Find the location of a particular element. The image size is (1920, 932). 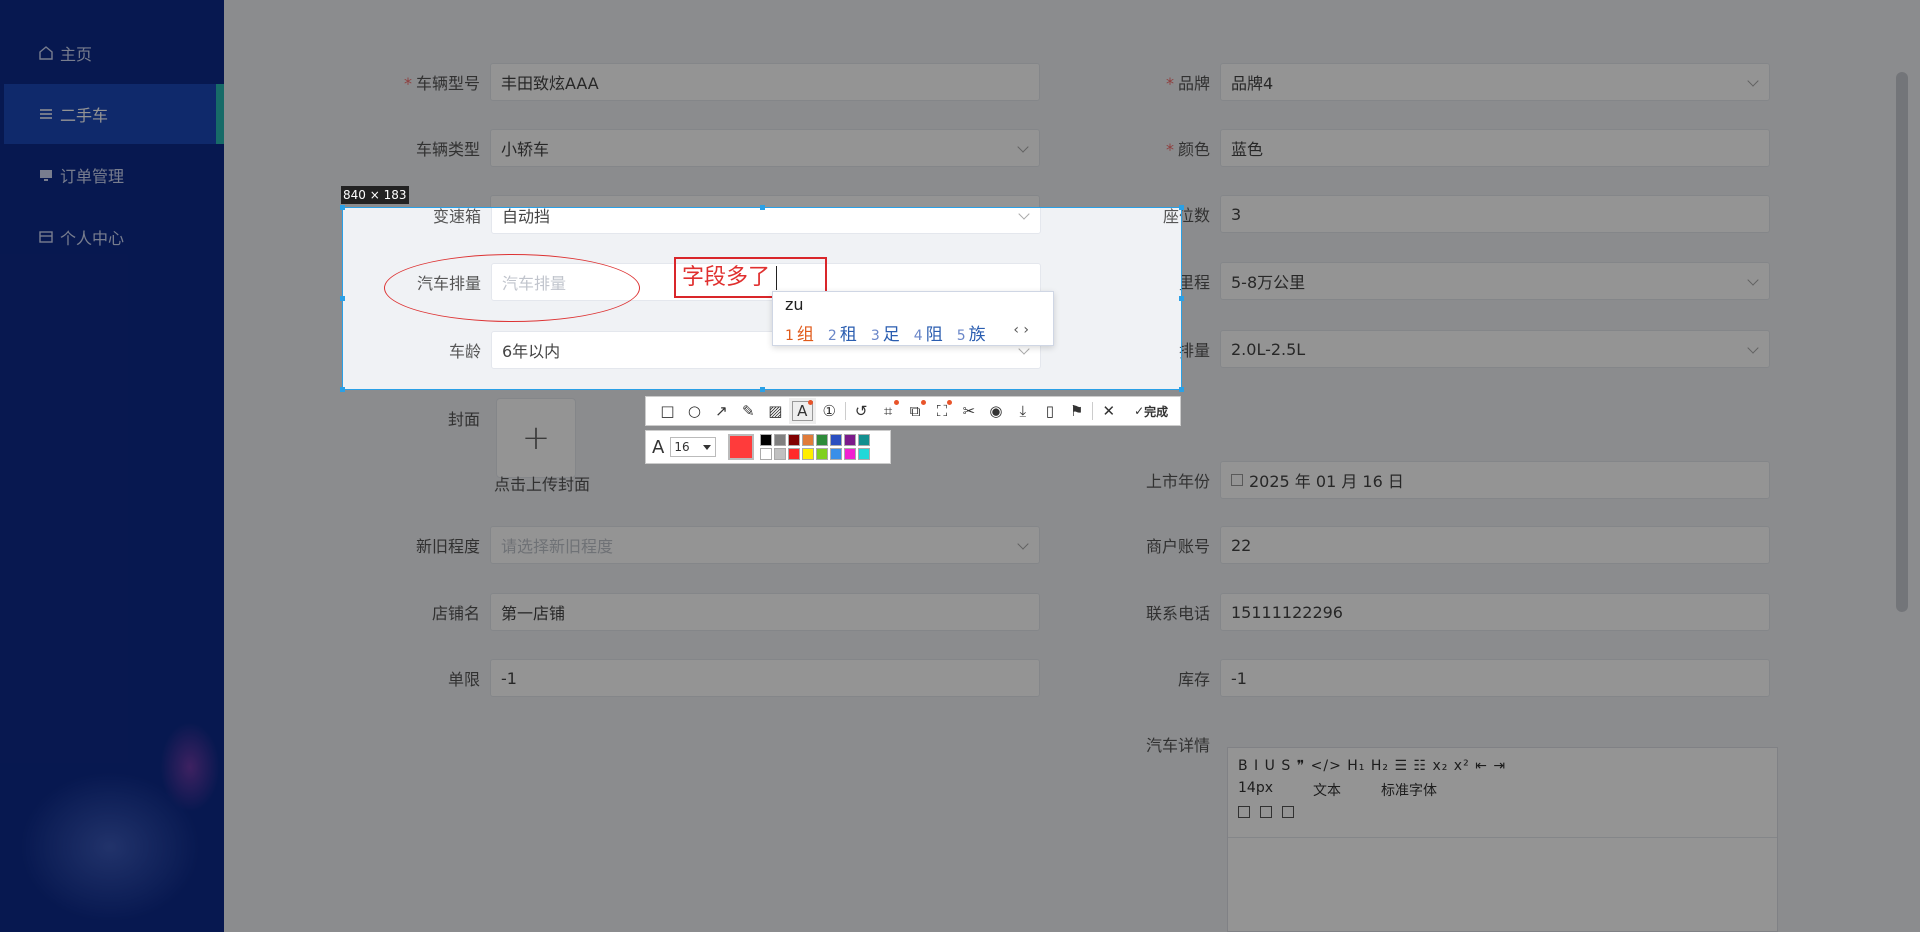

scan-icon: ⛶ is located at coordinates (942, 411).